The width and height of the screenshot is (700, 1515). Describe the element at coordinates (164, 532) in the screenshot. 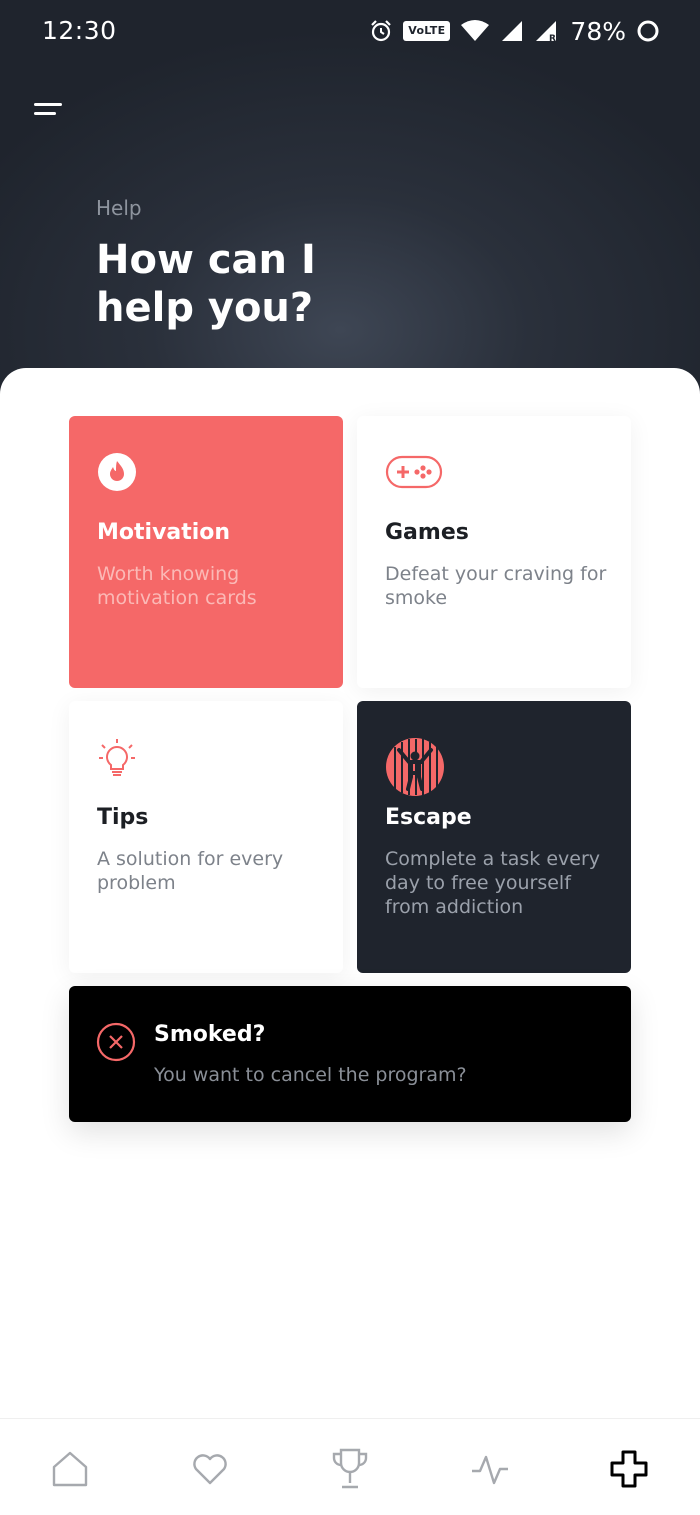

I see `card-title: Motivation` at that location.